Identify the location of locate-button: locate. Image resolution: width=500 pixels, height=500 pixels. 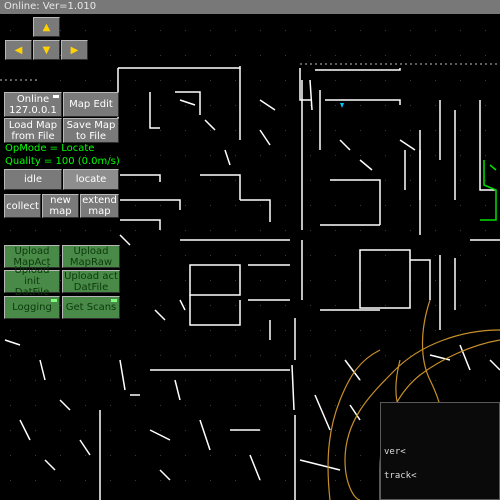
(91, 179).